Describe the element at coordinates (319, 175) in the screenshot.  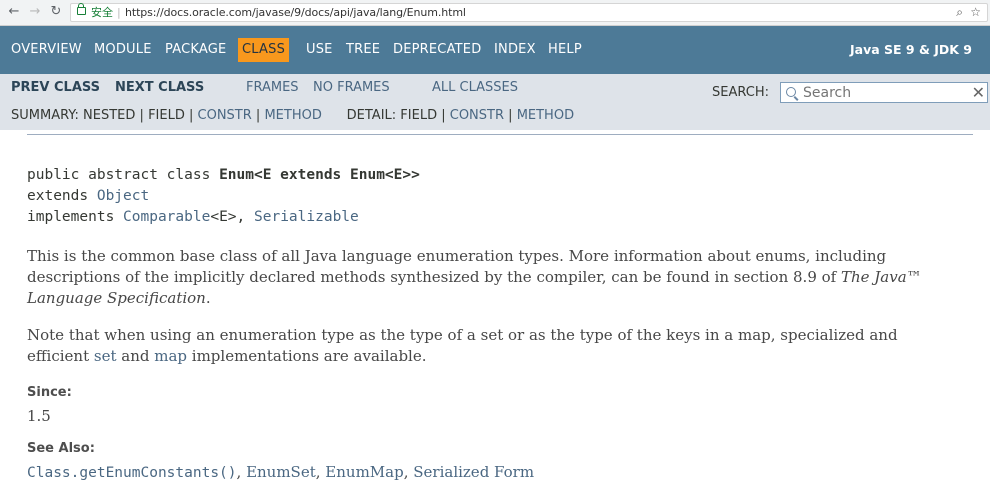
I see `class-name: Enum<E extends Enum<E>>` at that location.